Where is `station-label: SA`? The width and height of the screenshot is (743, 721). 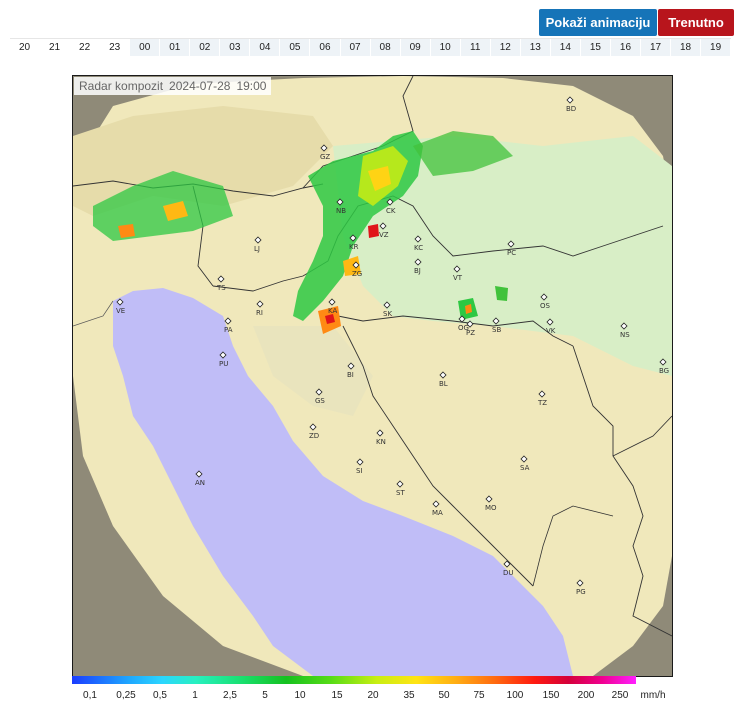
station-label: SA is located at coordinates (525, 468).